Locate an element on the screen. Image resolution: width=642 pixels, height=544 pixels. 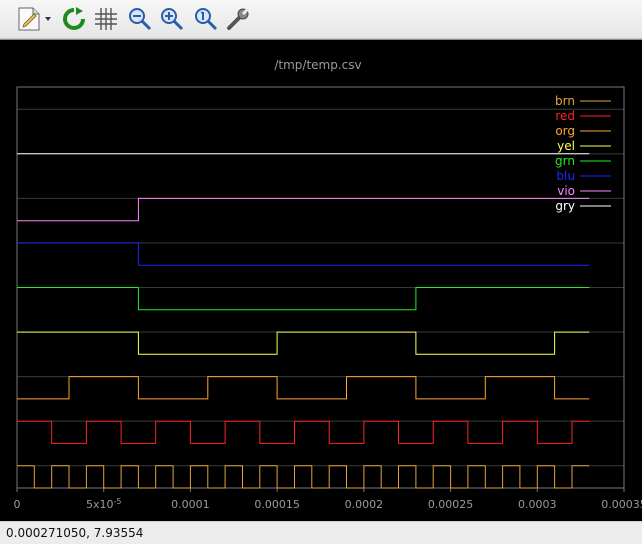
settings-wrench-icon is located at coordinates (238, 19).